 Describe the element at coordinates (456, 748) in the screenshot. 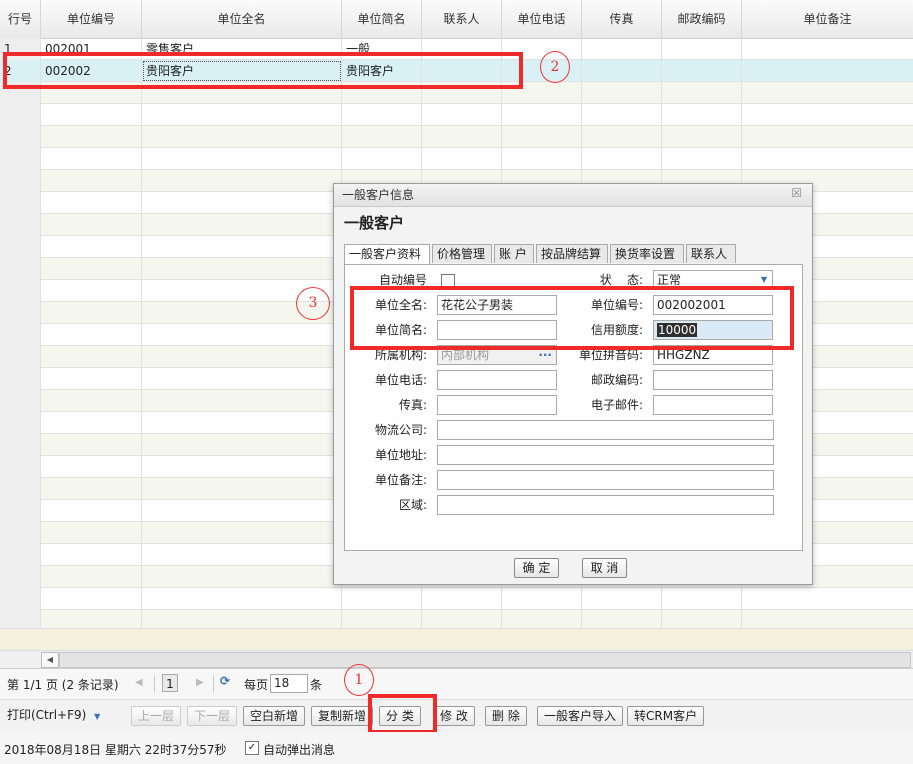

I see `status-bar: 2018年08月18日 星期六 22时37分57秒 ✓ 自动弹出消息` at that location.